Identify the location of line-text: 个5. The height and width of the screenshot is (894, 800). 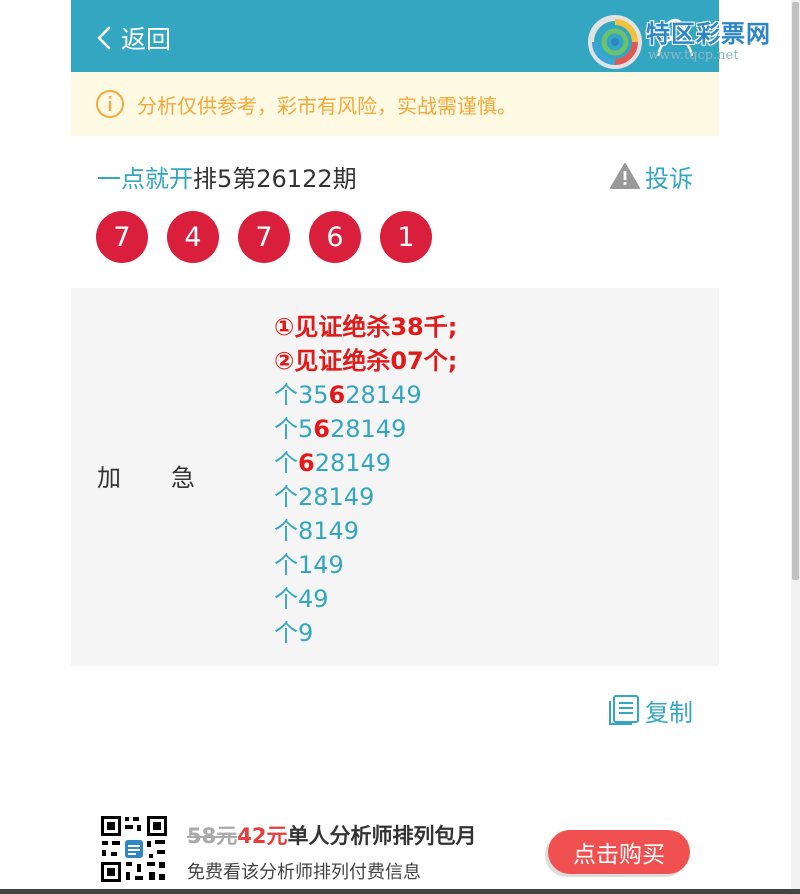
(294, 429).